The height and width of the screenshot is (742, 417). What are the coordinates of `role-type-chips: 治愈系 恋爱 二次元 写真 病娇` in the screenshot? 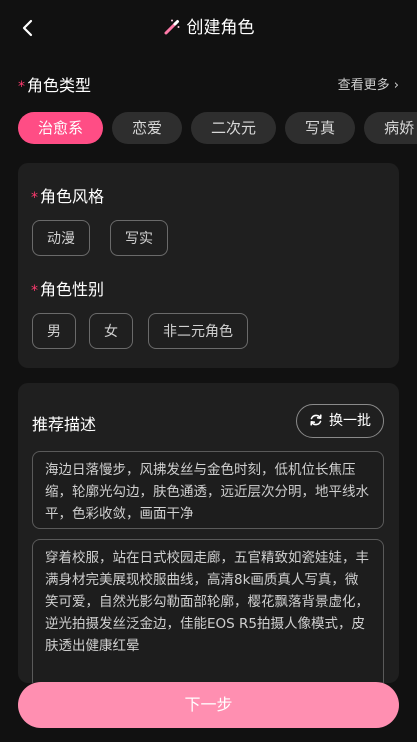 It's located at (217, 129).